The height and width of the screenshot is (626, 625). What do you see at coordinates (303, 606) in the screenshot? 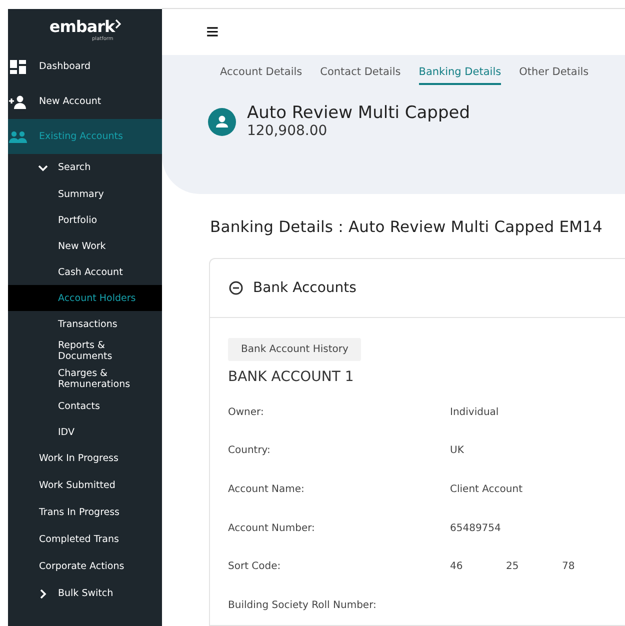
I see `field-label: Building Society Roll Number:` at bounding box center [303, 606].